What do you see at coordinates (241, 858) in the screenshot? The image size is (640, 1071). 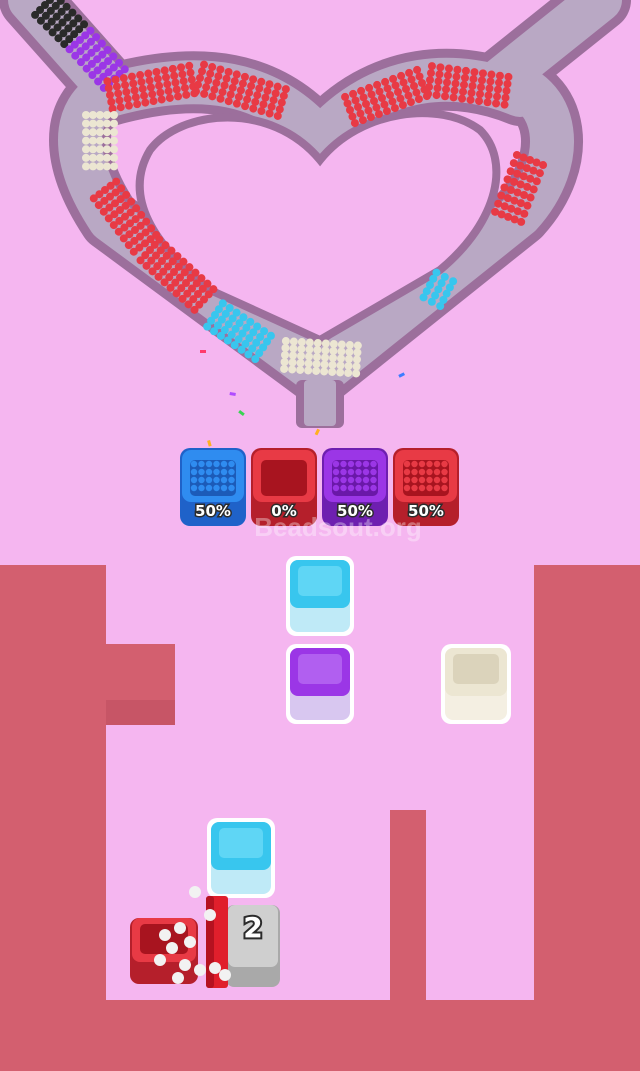 I see `cyan-box-bottom` at bounding box center [241, 858].